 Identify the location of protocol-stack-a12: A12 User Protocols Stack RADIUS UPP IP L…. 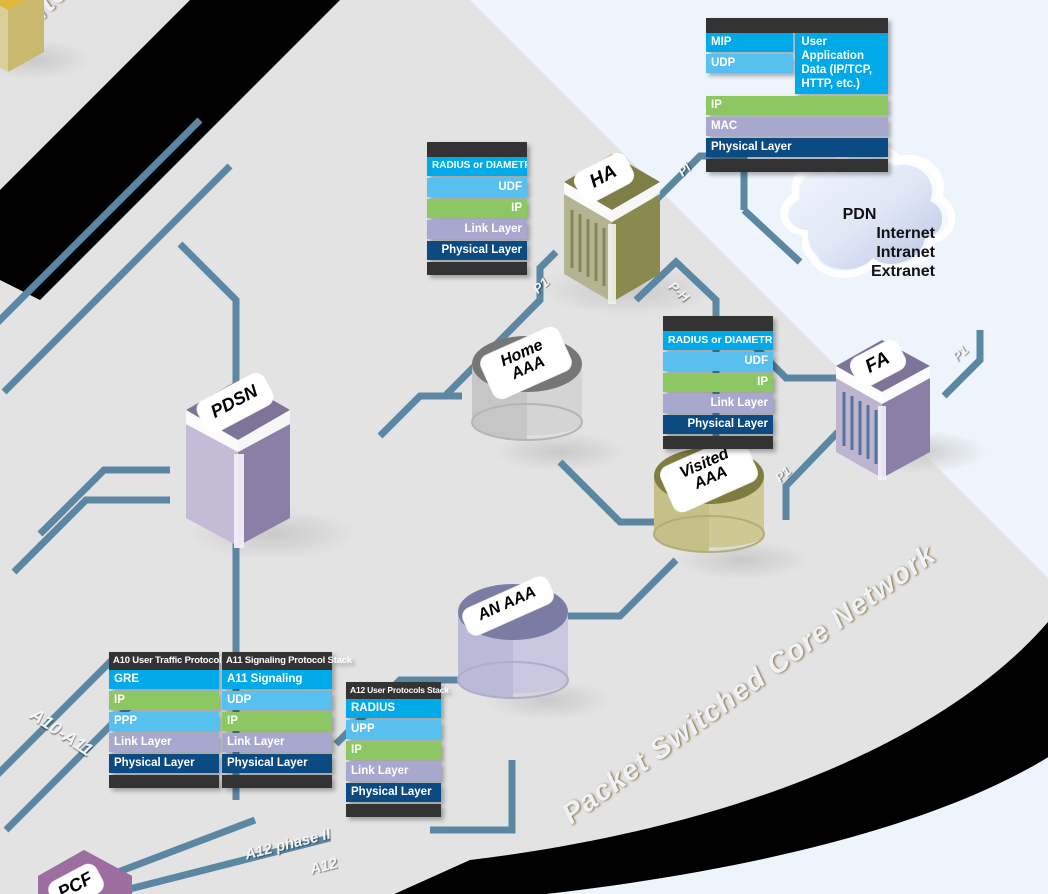
(397, 749).